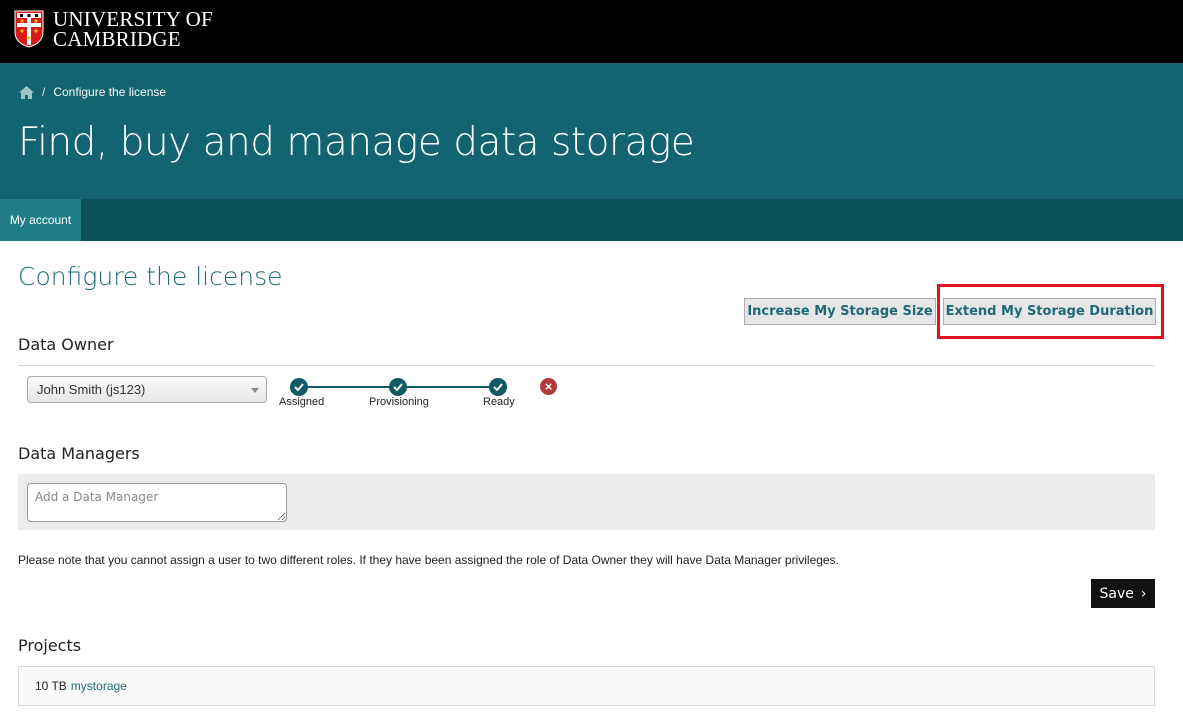 This screenshot has width=1183, height=724. What do you see at coordinates (1143, 593) in the screenshot?
I see `chevron-right-icon: ›` at bounding box center [1143, 593].